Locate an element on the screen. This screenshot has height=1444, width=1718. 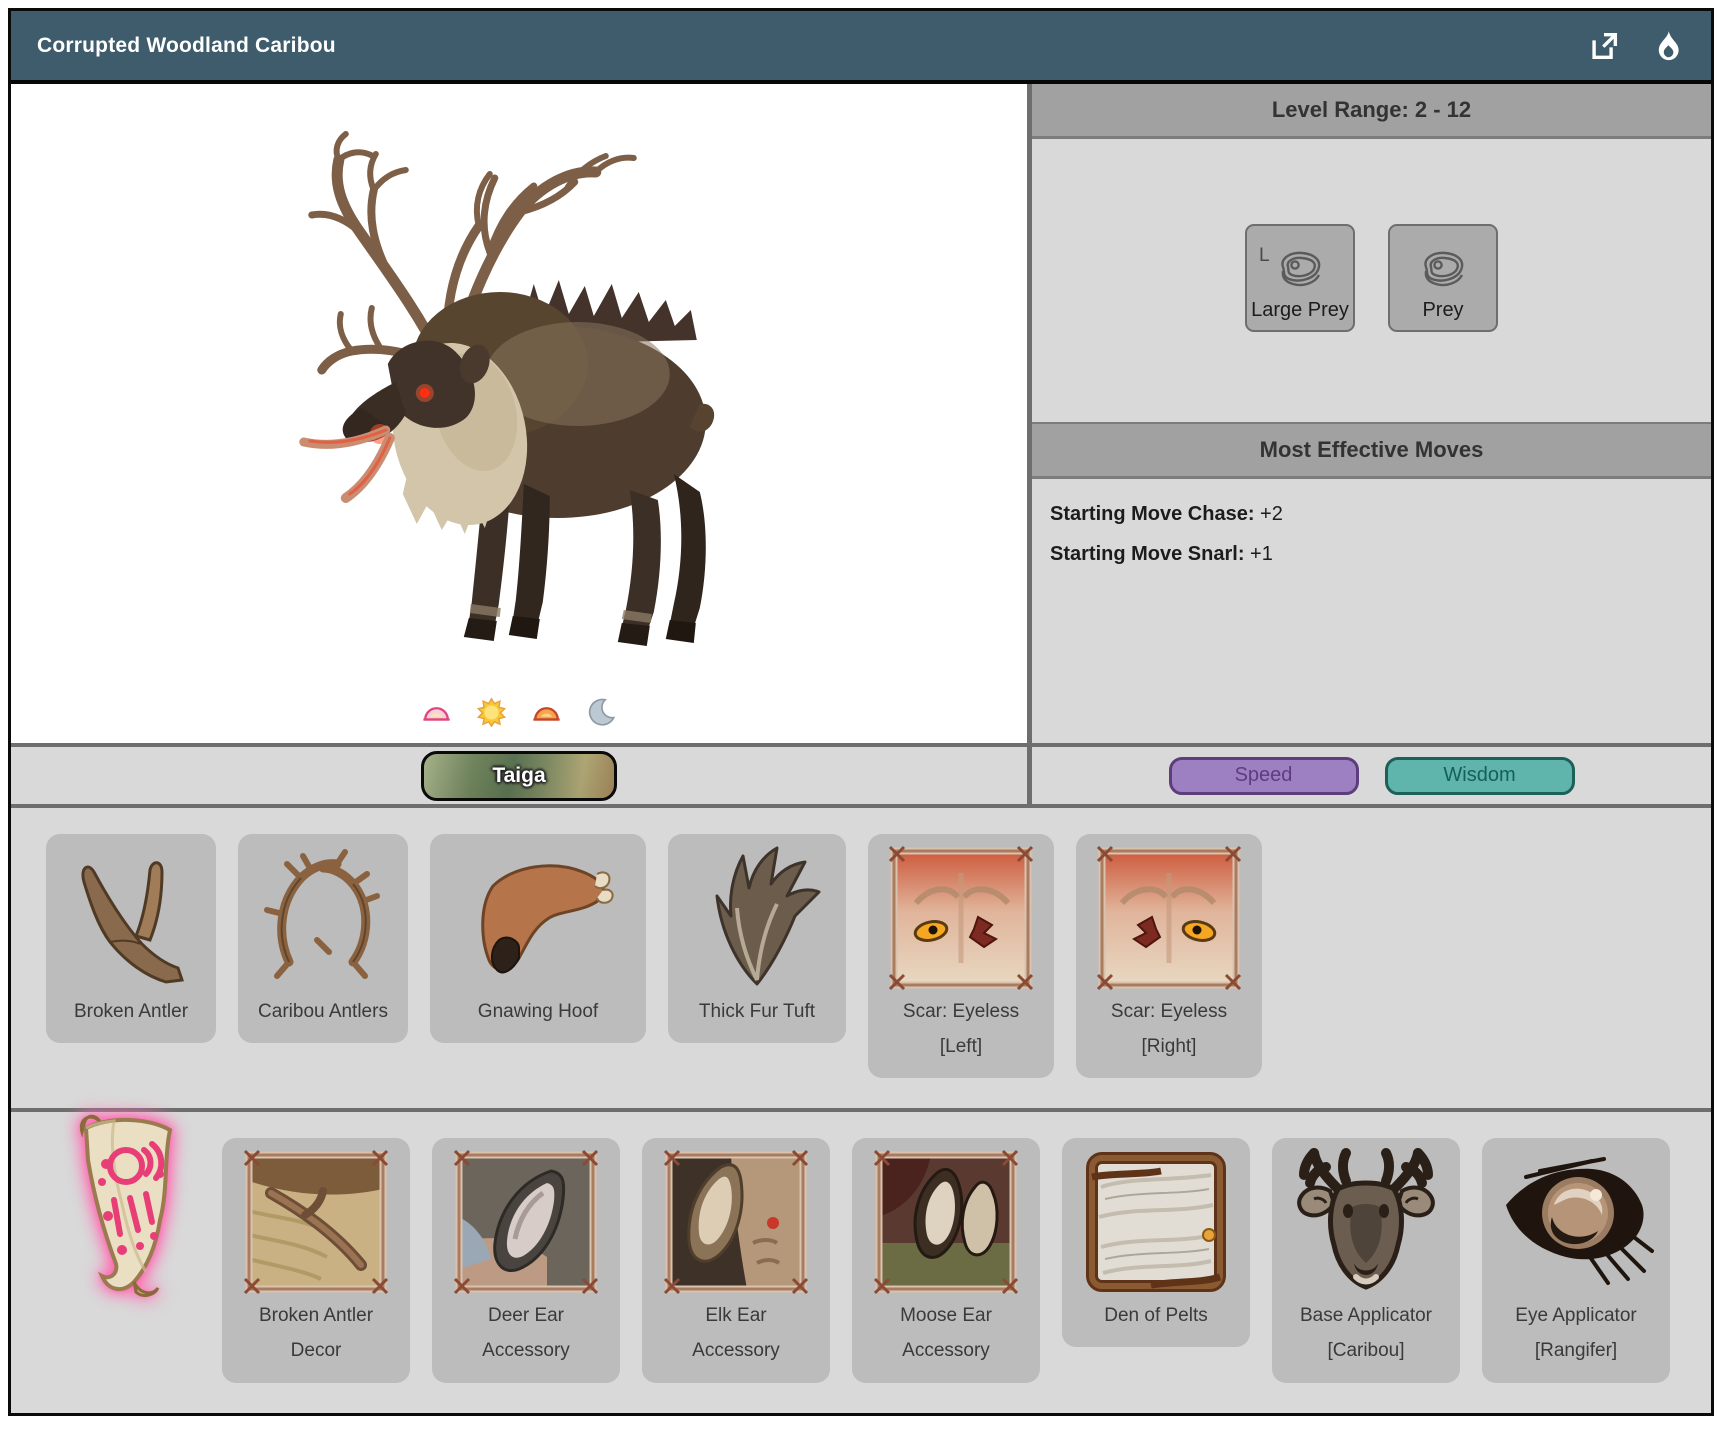
item-label: Scar: Eyeless [Right] is located at coordinates (1169, 1029).